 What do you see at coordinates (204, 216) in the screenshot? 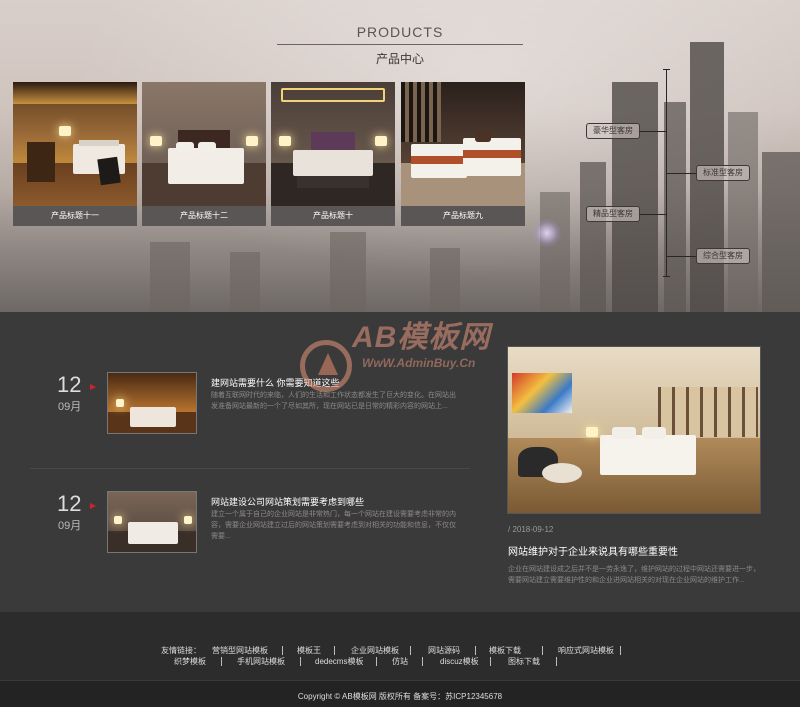
I see `product-caption: 产品标题十二` at bounding box center [204, 216].